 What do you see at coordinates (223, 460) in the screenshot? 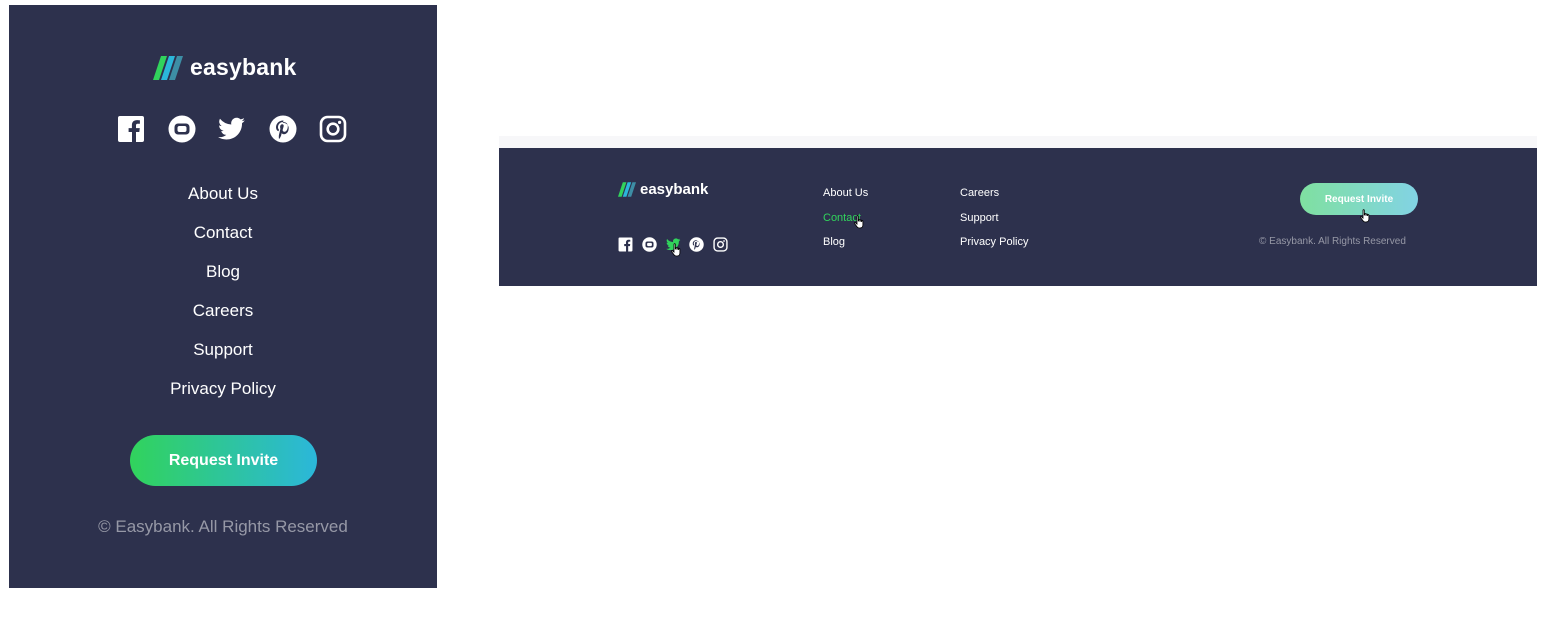
I see `request-invite-button: Request Invite` at bounding box center [223, 460].